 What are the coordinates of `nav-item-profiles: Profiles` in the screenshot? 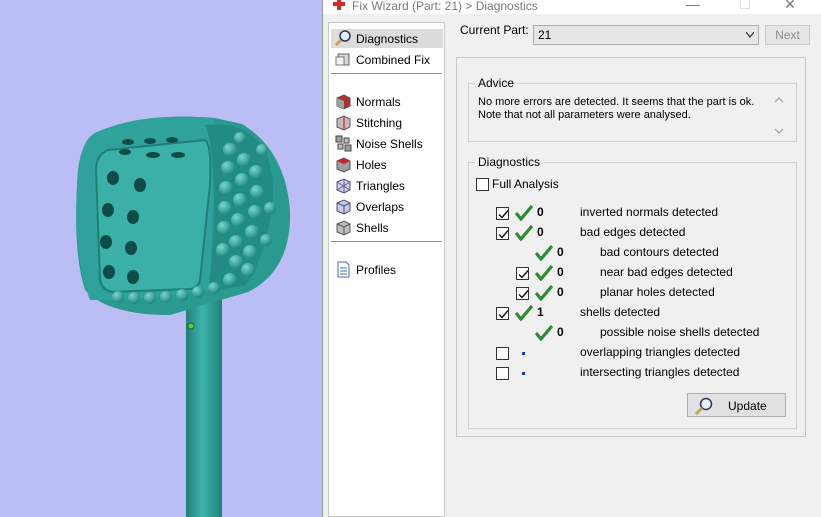 It's located at (387, 269).